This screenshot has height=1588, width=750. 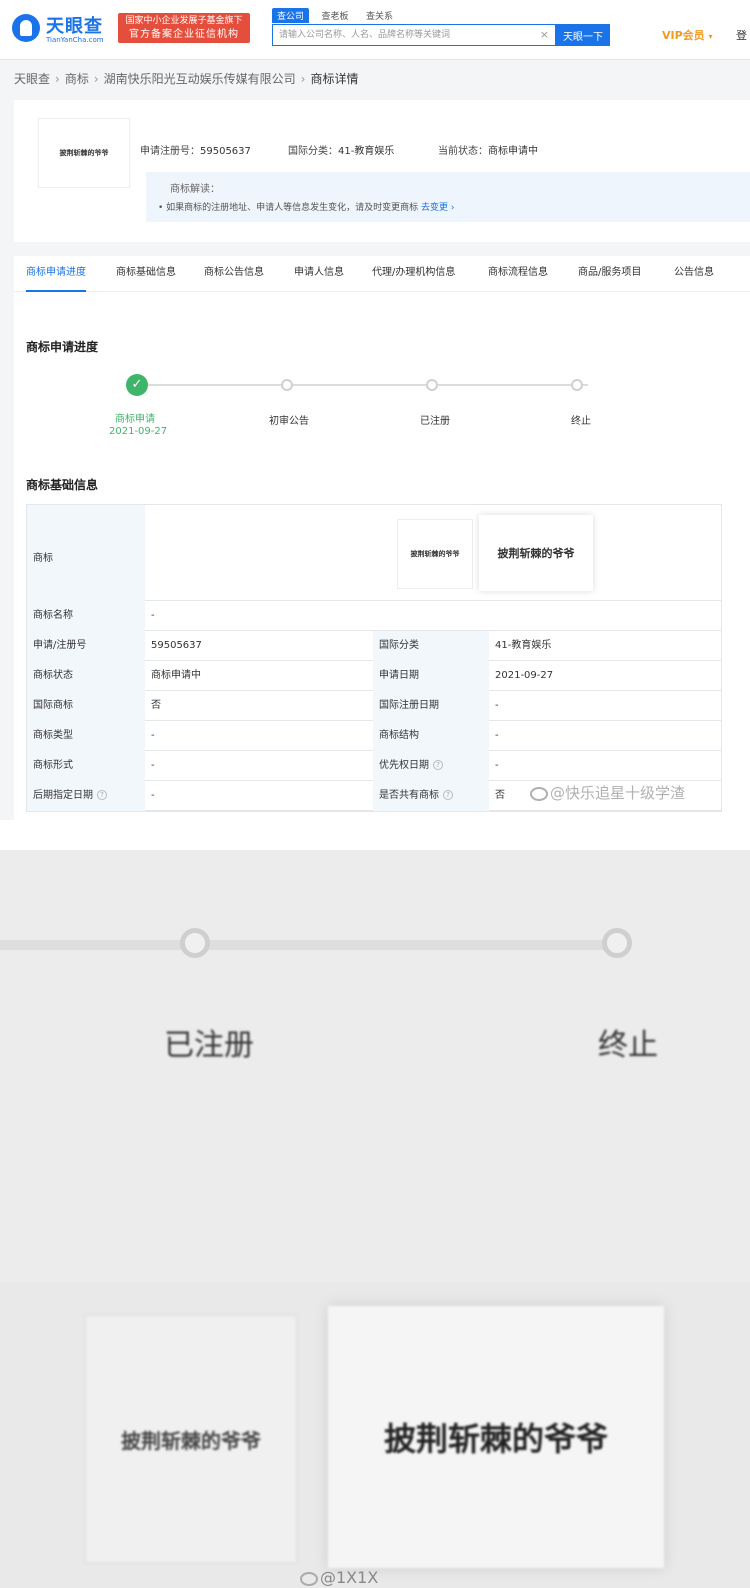 What do you see at coordinates (234, 274) in the screenshot?
I see `tab-announcement-info: 商标公告信息` at bounding box center [234, 274].